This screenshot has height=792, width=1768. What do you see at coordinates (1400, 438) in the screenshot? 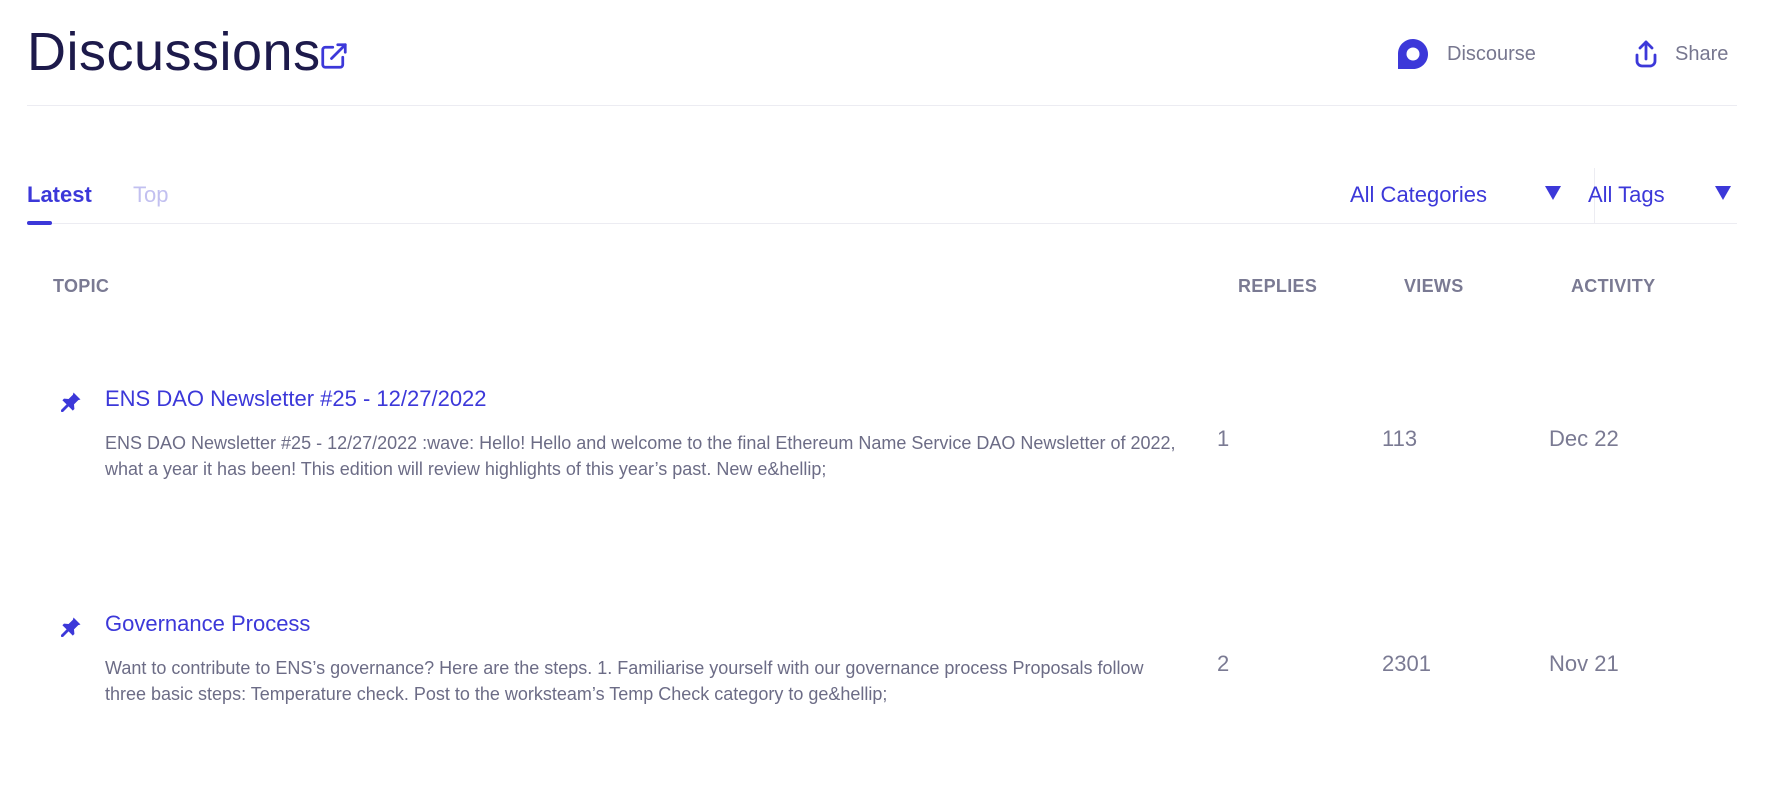
I see `views-count: 113` at bounding box center [1400, 438].